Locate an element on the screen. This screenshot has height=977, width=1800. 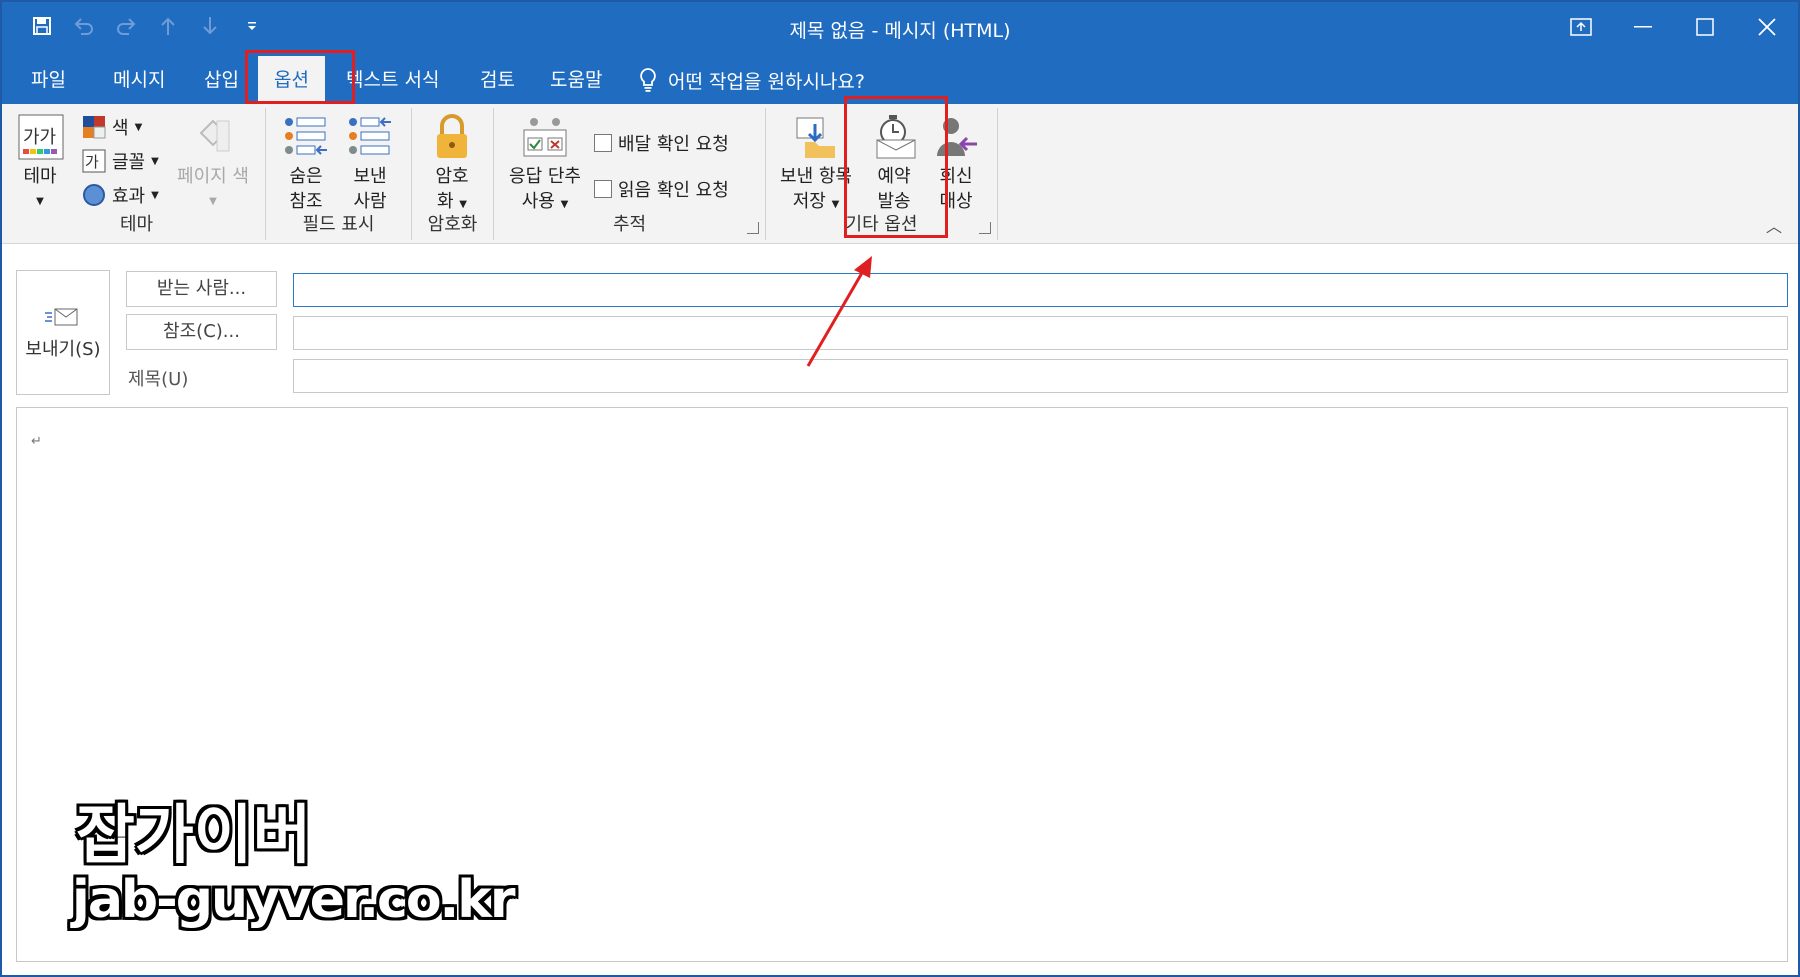
read-receipt-check is located at coordinates (603, 189).